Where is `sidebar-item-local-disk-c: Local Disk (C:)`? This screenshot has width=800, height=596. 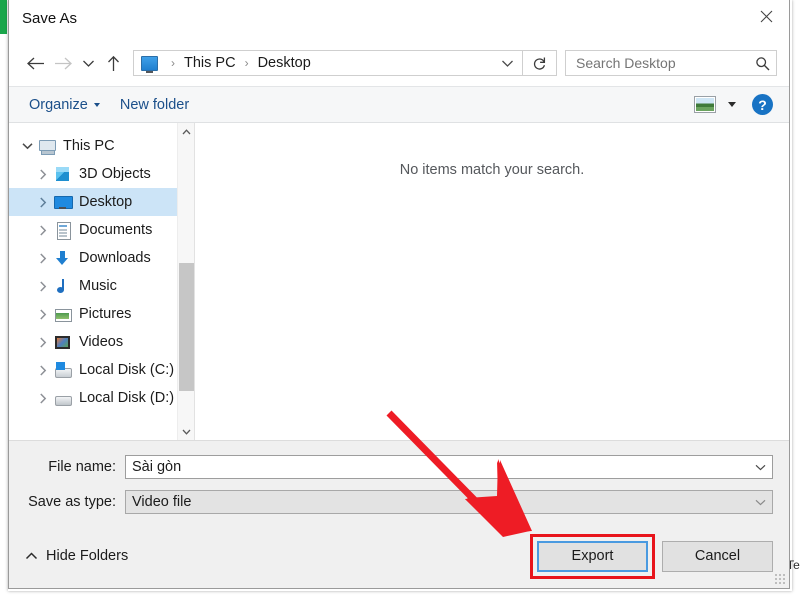
sidebar-item-local-disk-c: Local Disk (C:) is located at coordinates (101, 370).